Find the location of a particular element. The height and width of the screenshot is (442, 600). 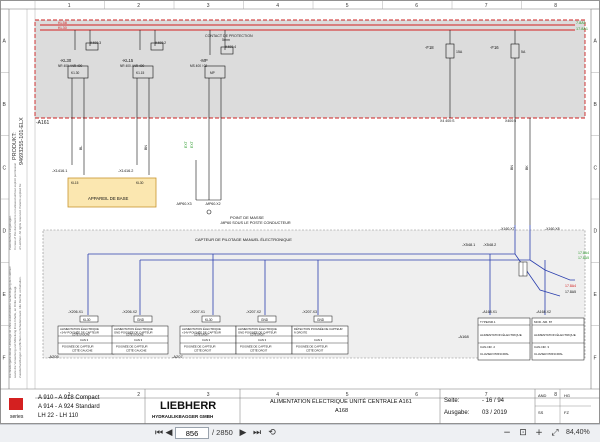

svg-text: KL30 is located at coordinates (140, 183).